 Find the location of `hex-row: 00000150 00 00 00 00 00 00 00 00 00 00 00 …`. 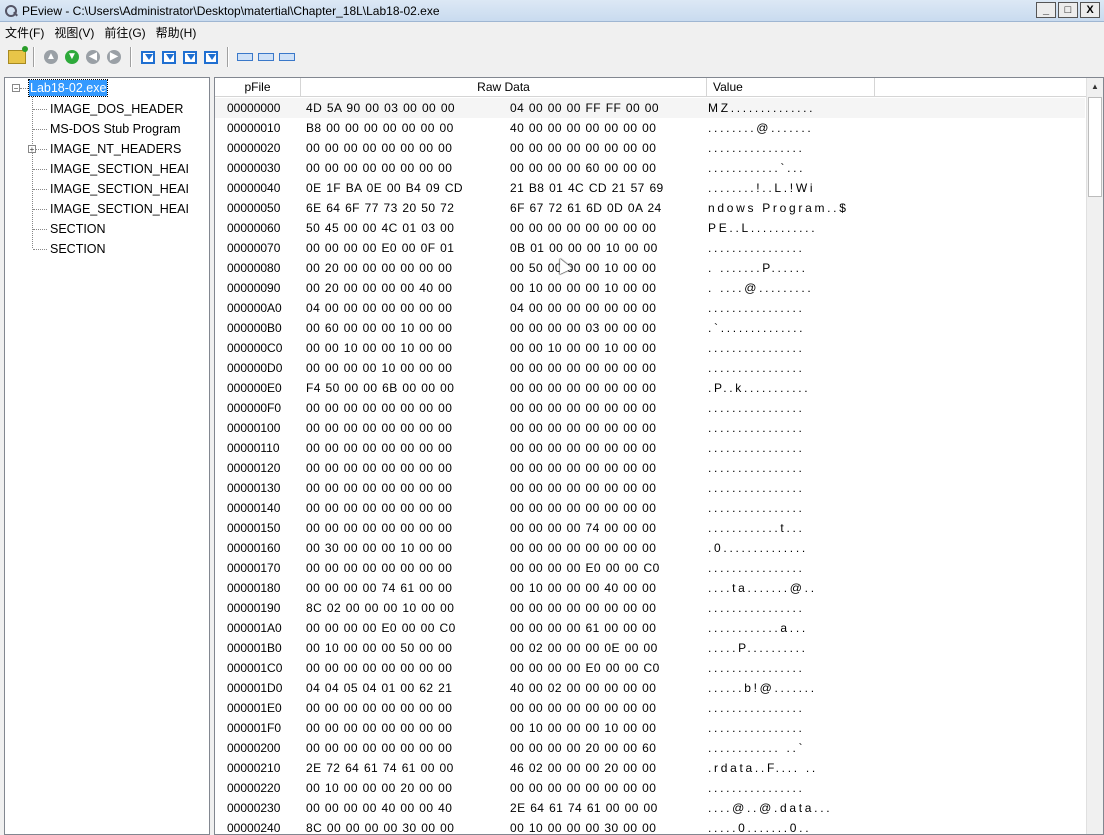

hex-row: 00000150 00 00 00 00 00 00 00 00 00 00 00 … is located at coordinates (650, 528).